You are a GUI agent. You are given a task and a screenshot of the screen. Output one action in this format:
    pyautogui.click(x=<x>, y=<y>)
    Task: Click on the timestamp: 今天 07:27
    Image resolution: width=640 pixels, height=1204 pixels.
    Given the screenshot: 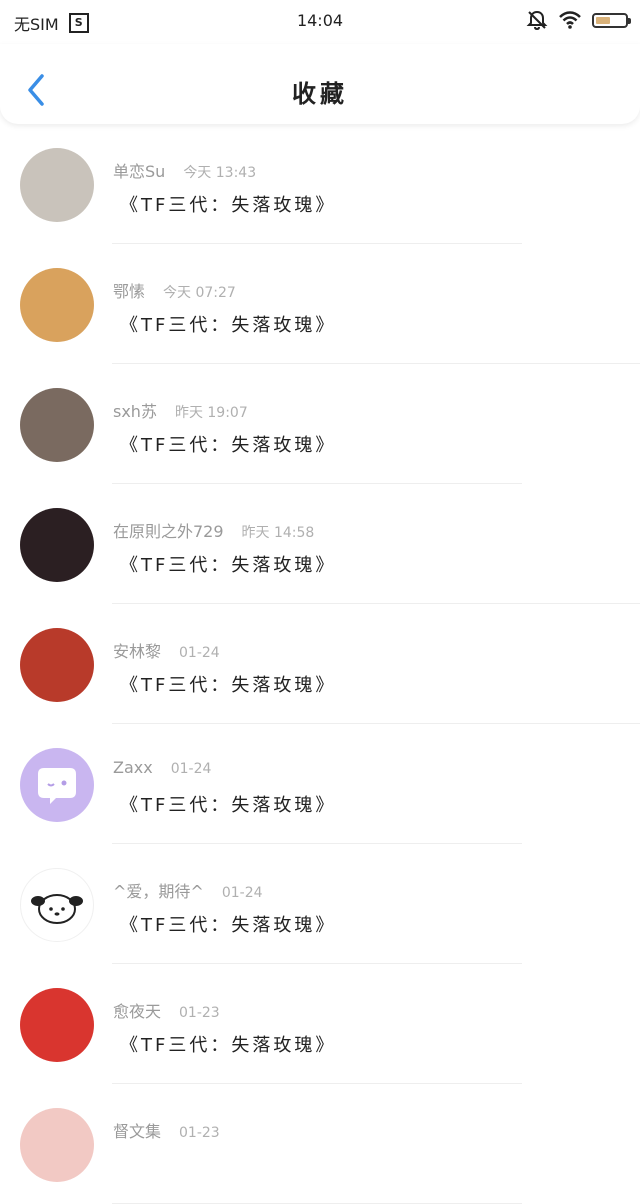 What is the action you would take?
    pyautogui.click(x=199, y=293)
    